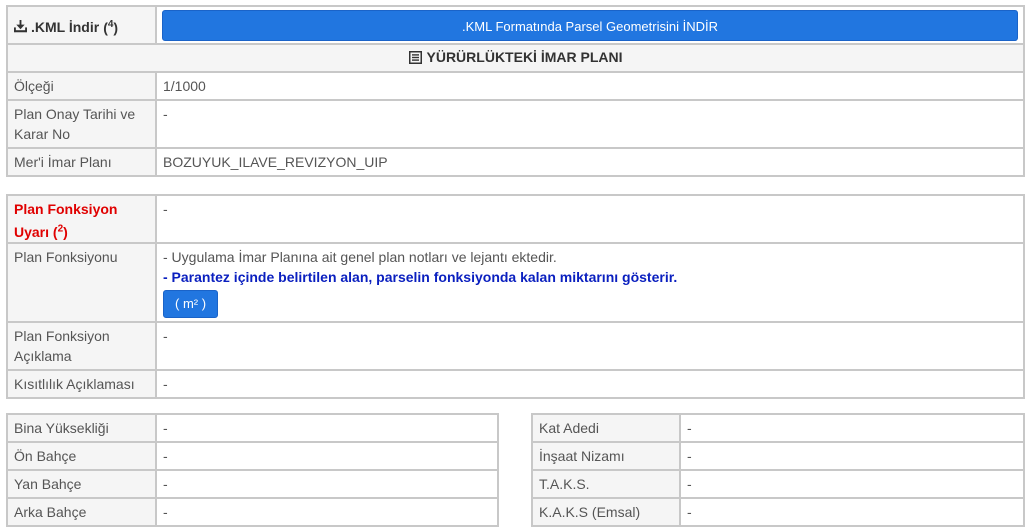 The height and width of the screenshot is (531, 1032). I want to click on kml-label: .KML İndir (4), so click(81, 26).